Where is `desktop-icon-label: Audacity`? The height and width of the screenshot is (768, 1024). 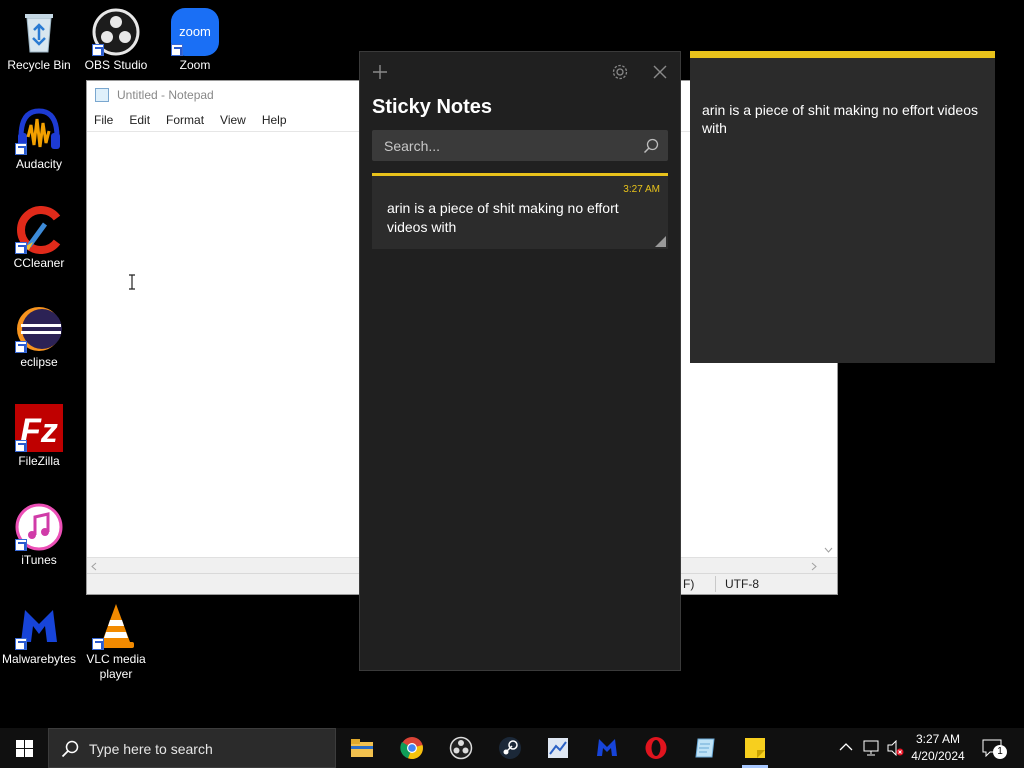 desktop-icon-label: Audacity is located at coordinates (39, 164).